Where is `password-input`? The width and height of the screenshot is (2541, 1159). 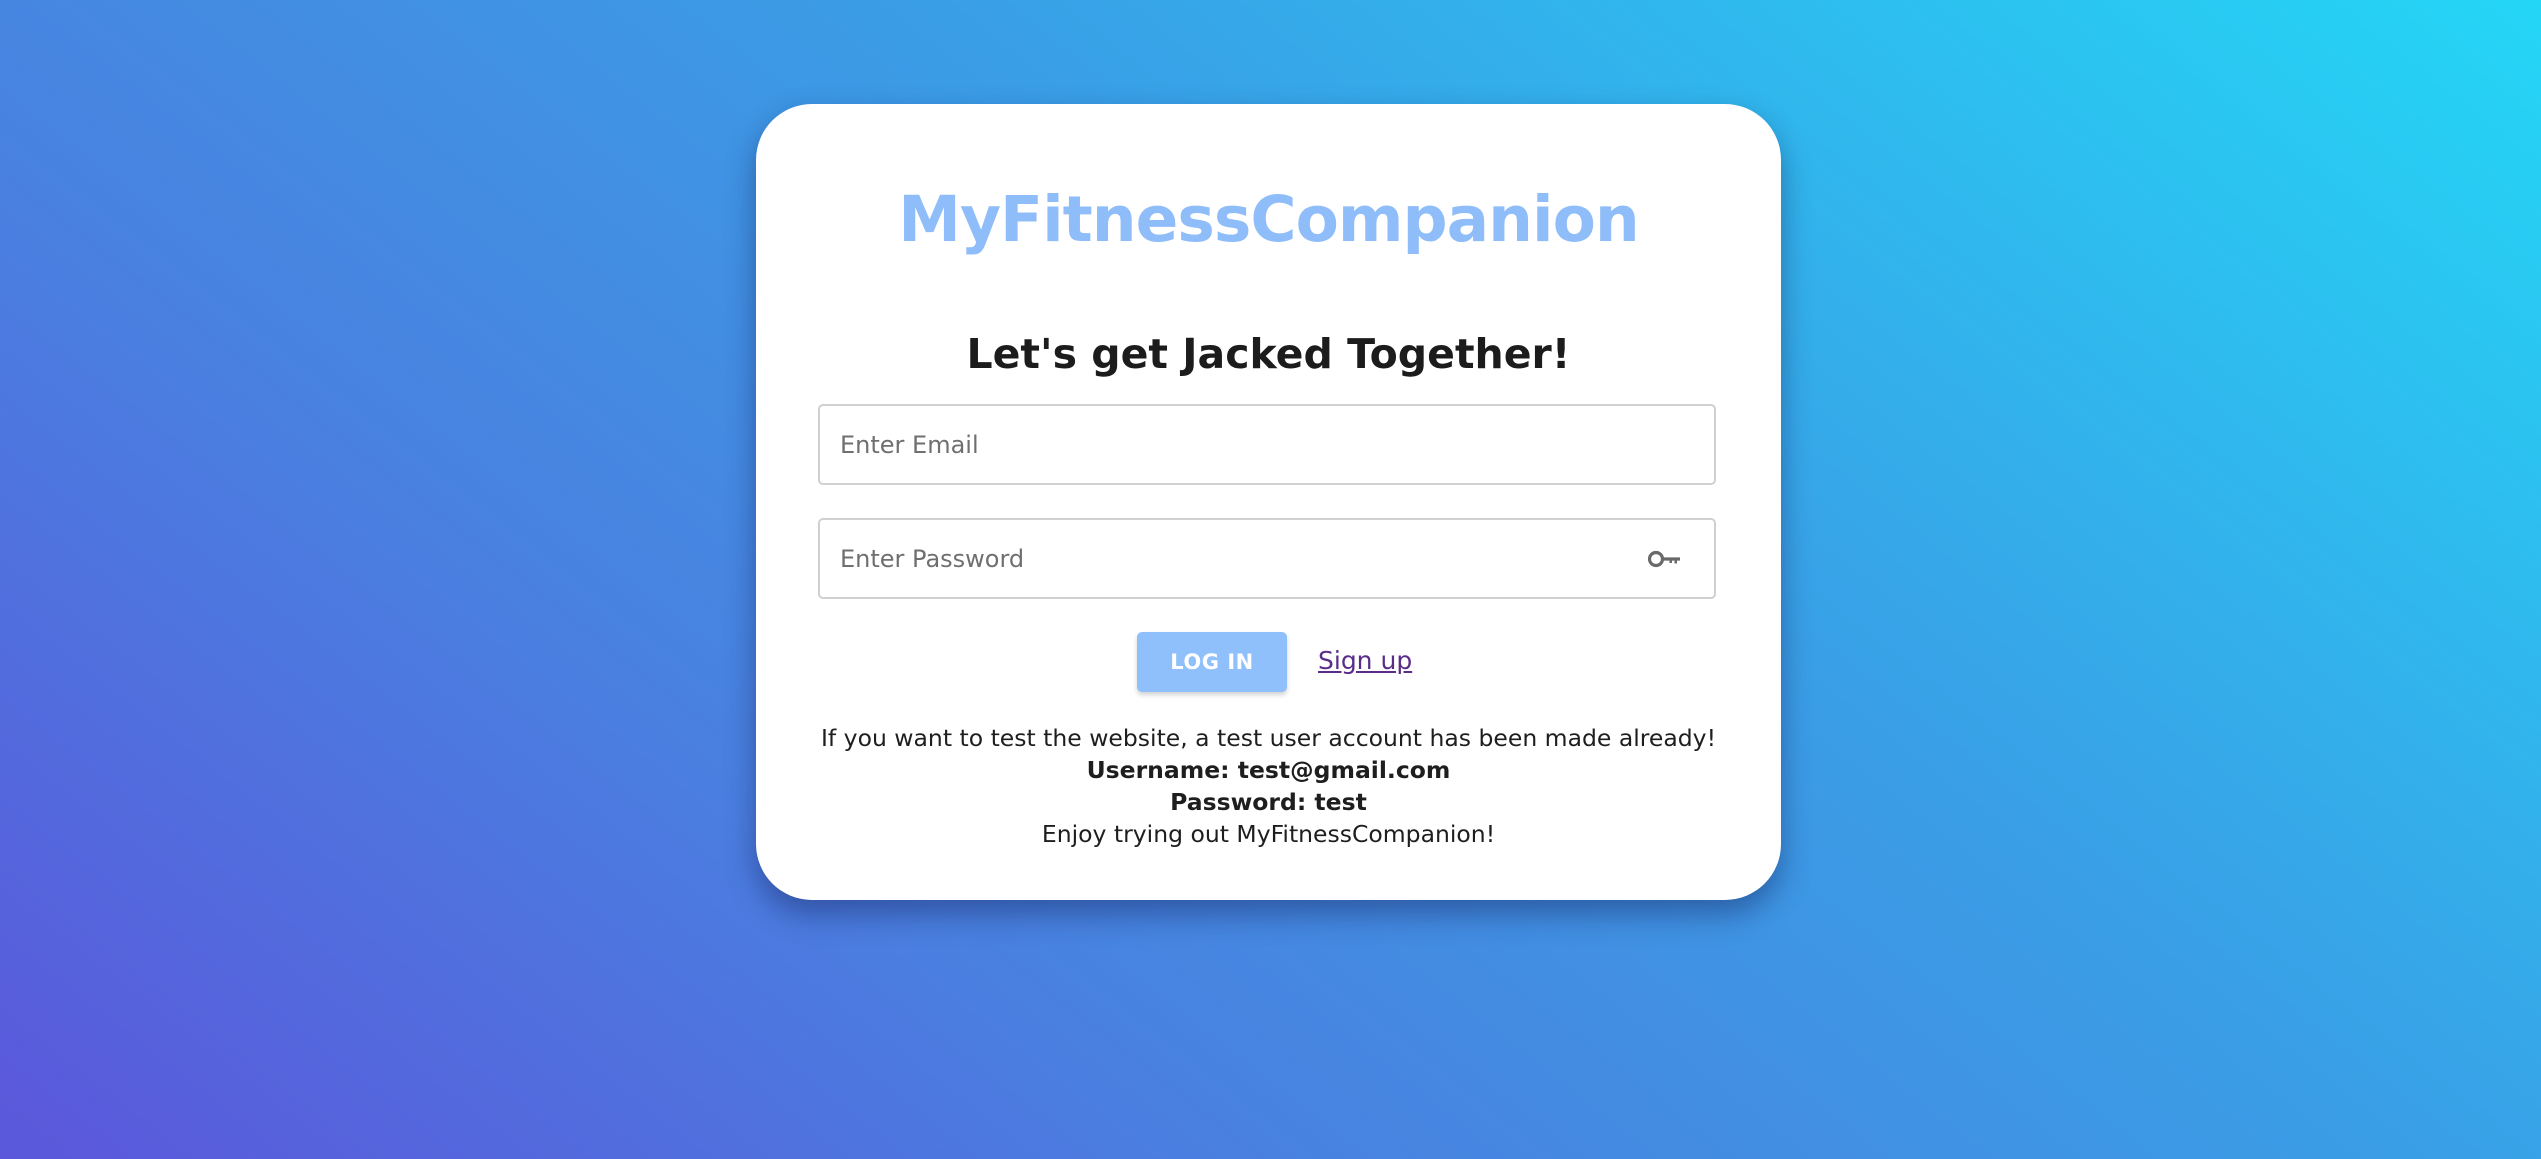 password-input is located at coordinates (1267, 558).